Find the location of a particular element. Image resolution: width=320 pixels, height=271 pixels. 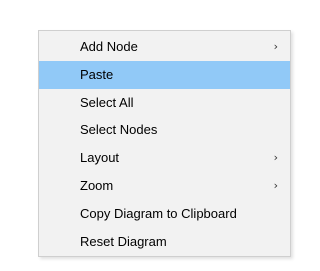

menu-item-label: Add Node is located at coordinates (109, 46).